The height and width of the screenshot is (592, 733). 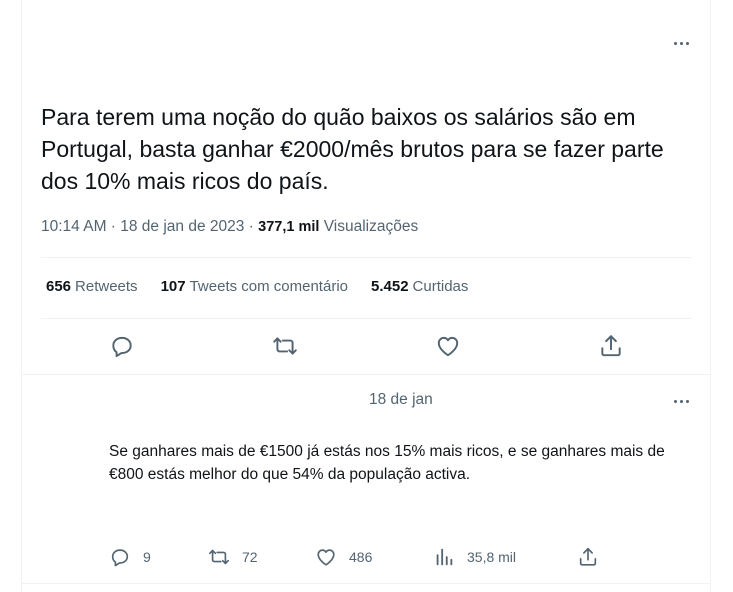 I want to click on likes-count: 5.452, so click(x=390, y=286).